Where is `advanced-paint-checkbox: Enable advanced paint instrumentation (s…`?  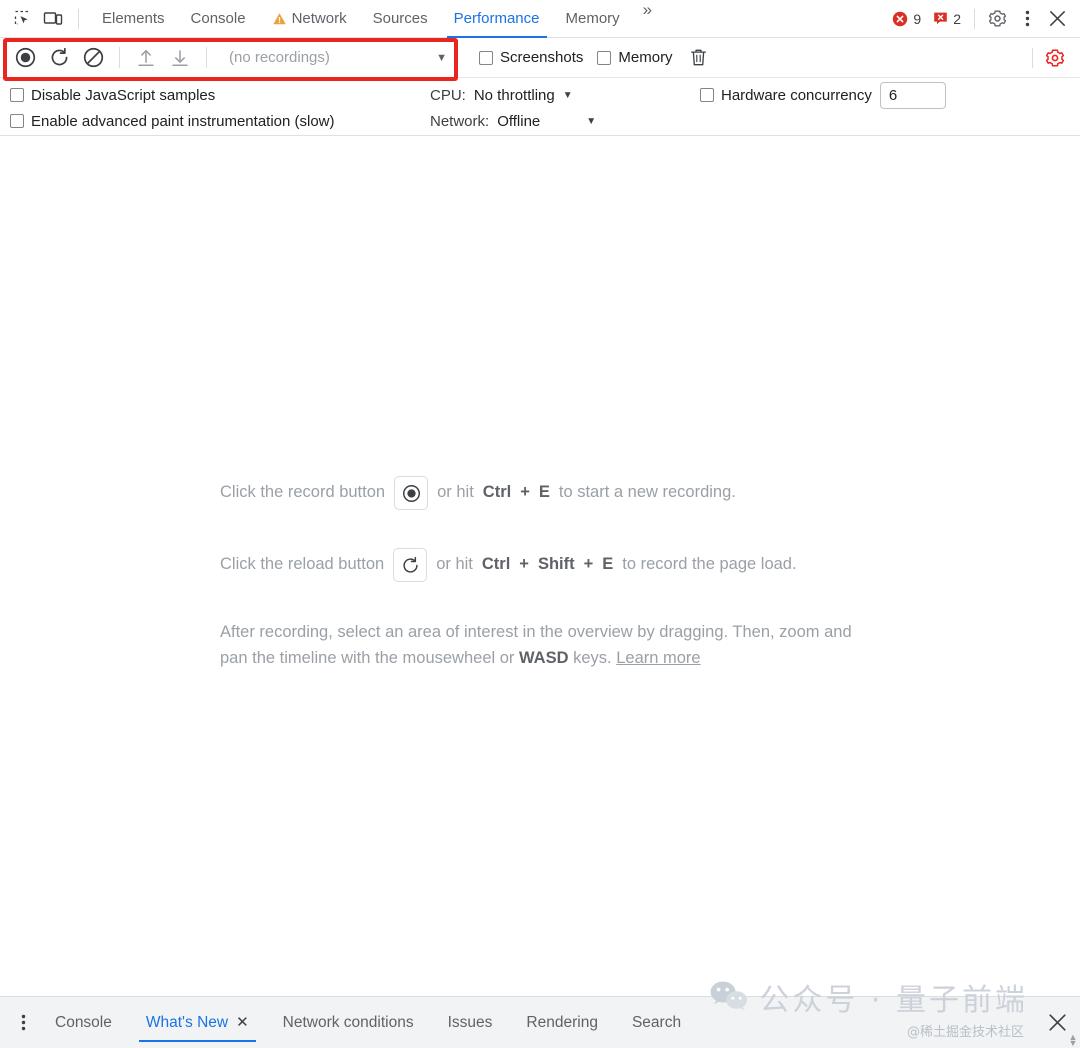
advanced-paint-checkbox: Enable advanced paint instrumentation (s… is located at coordinates (172, 121).